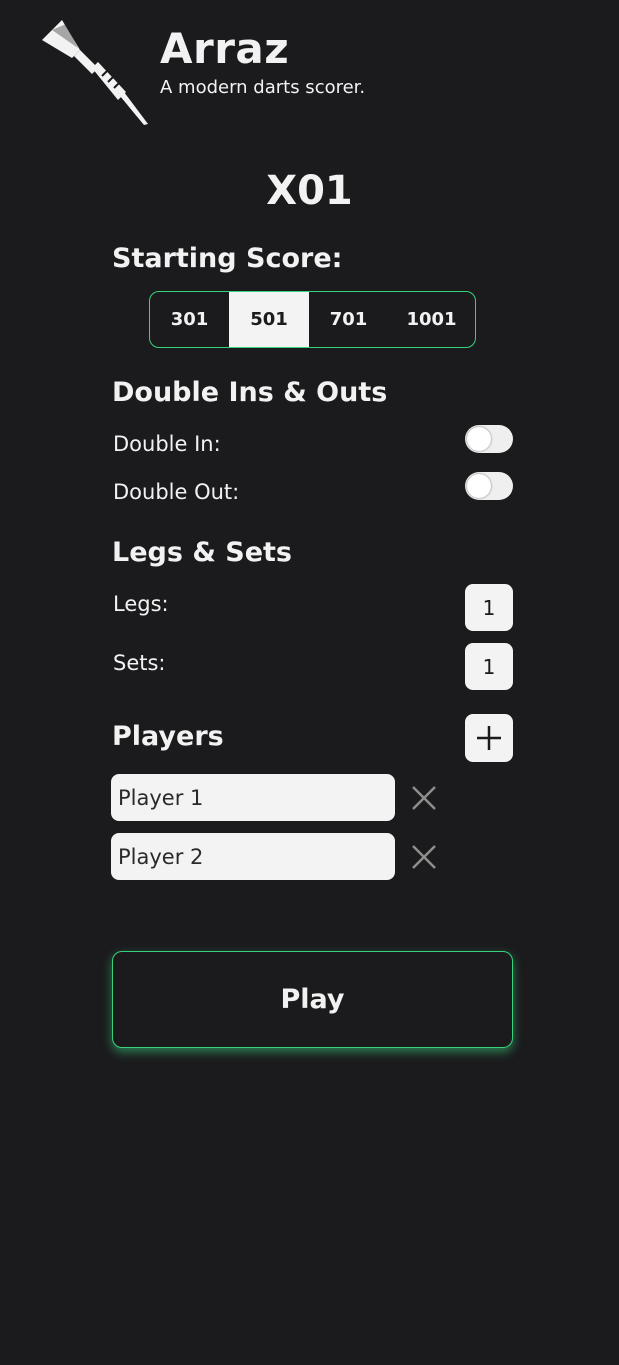 This screenshot has height=1365, width=619. What do you see at coordinates (168, 736) in the screenshot?
I see `players-heading: Players` at bounding box center [168, 736].